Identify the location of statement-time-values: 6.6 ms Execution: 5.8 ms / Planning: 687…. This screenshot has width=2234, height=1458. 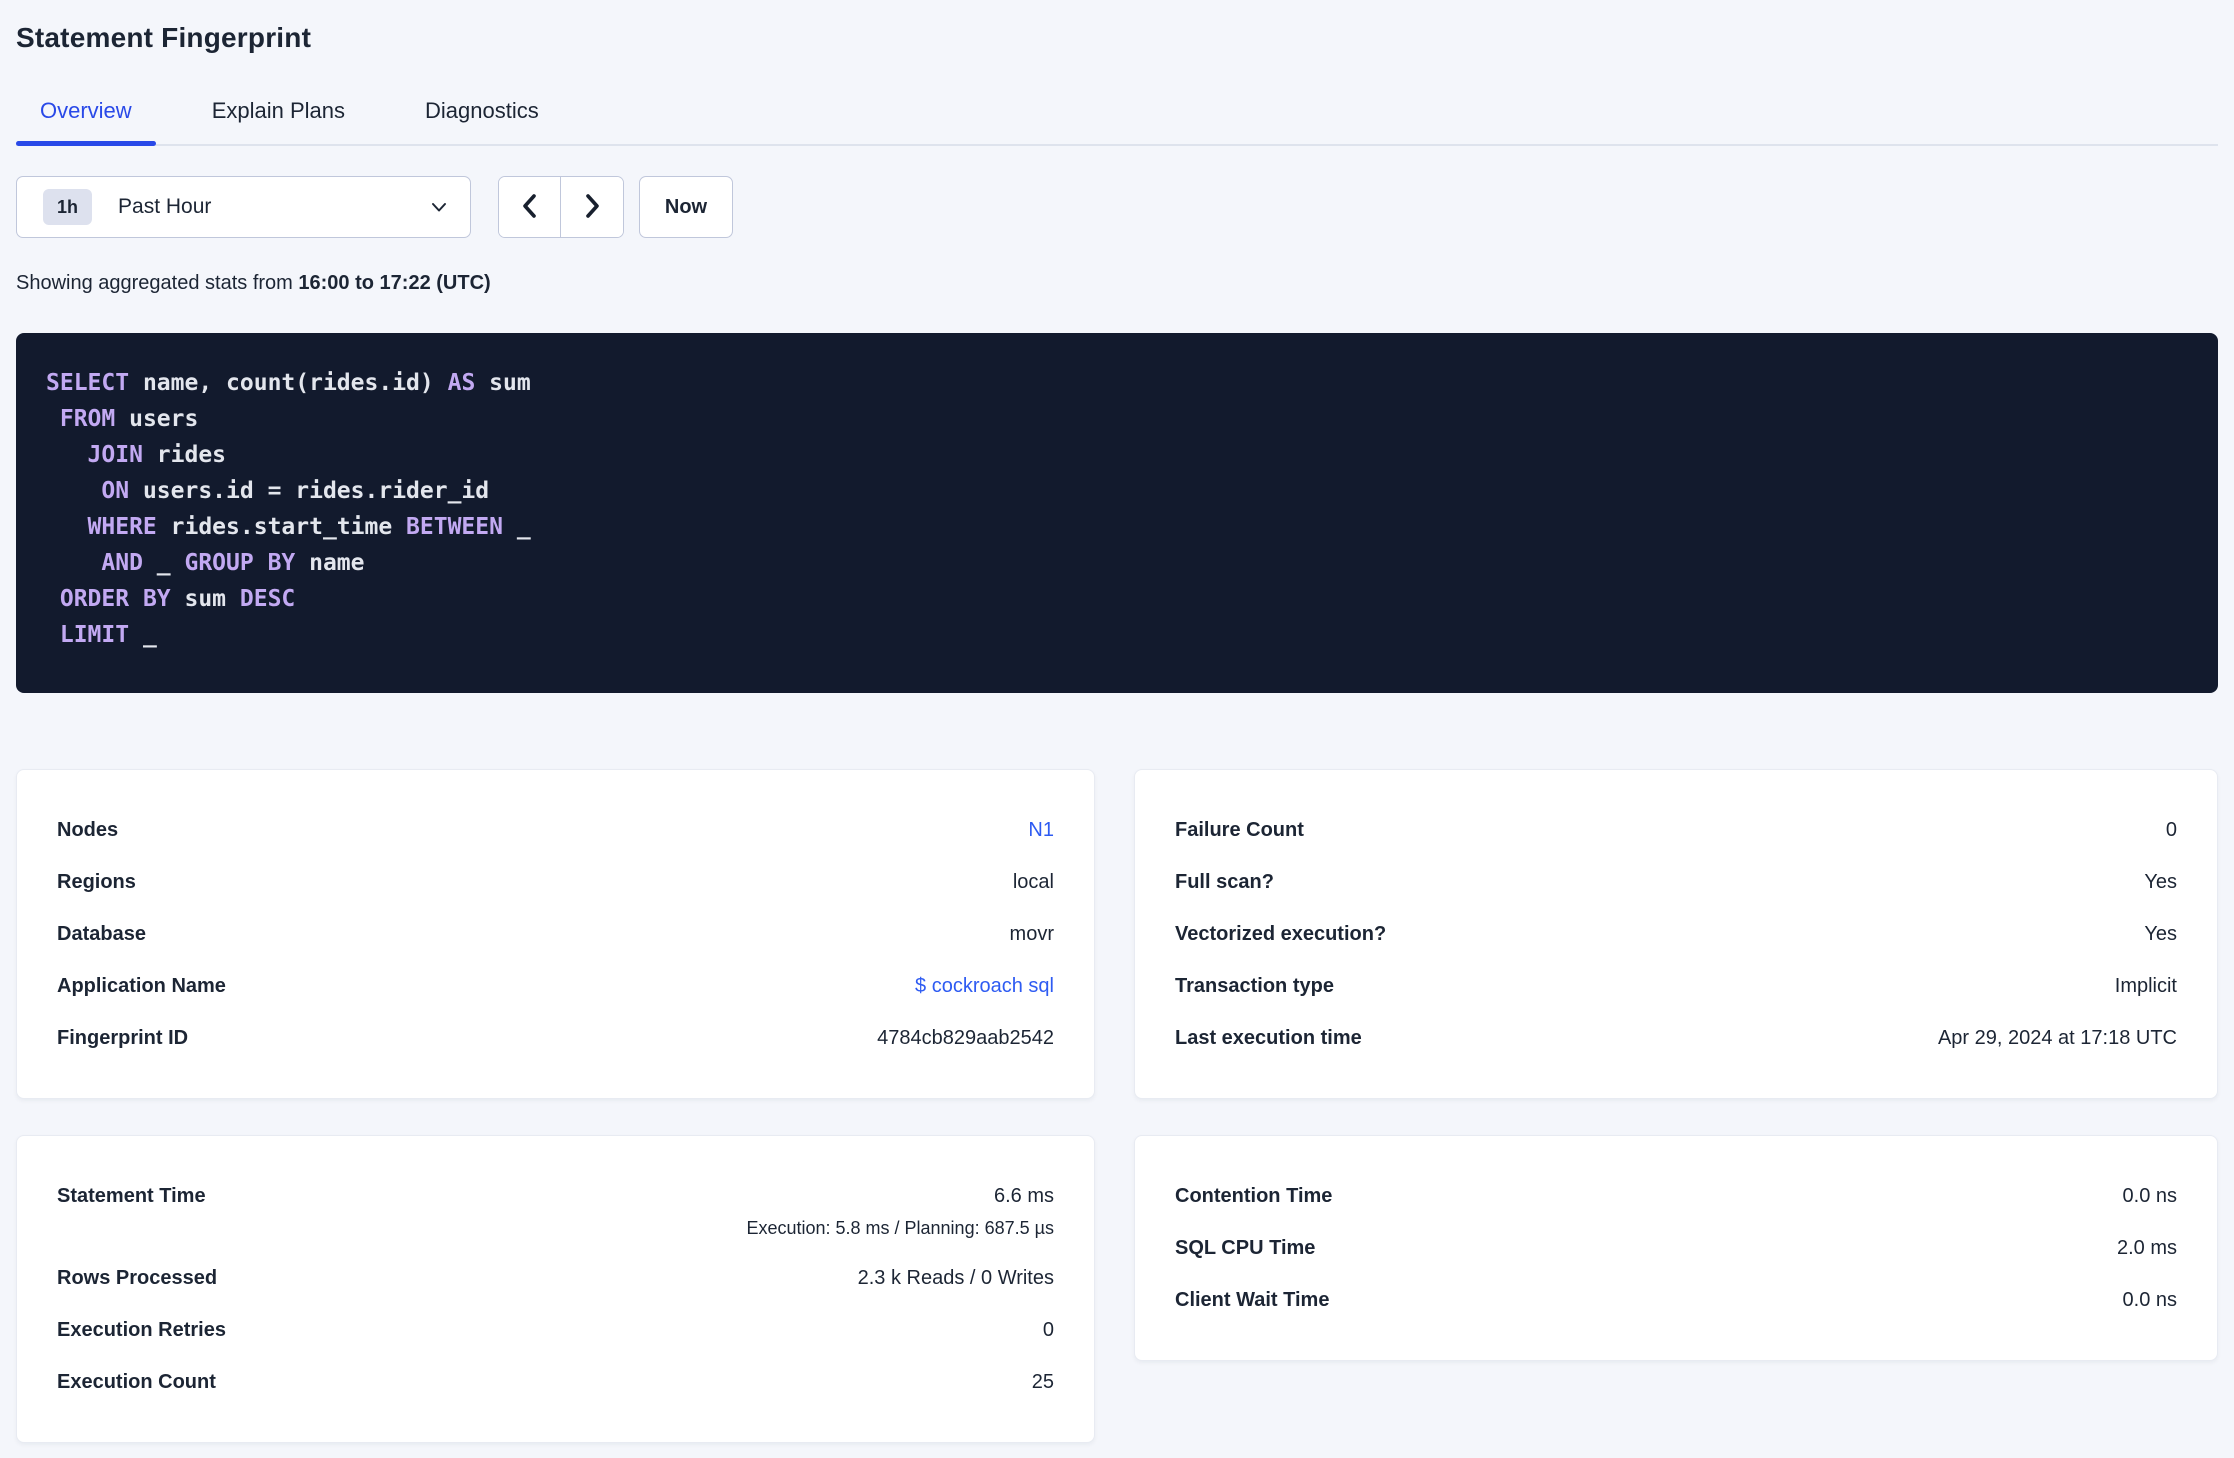
(900, 1211).